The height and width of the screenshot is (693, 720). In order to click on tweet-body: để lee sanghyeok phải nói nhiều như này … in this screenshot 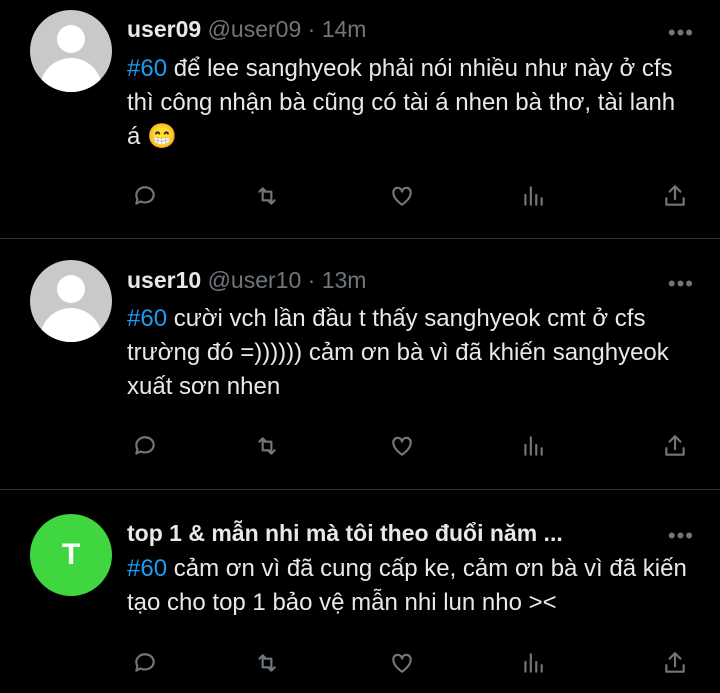, I will do `click(401, 102)`.